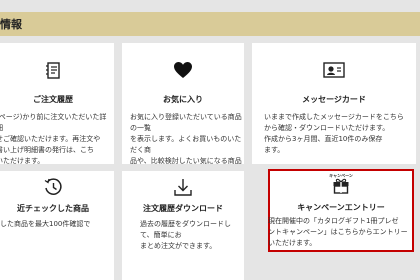 This screenshot has width=420, height=280. Describe the element at coordinates (210, 24) in the screenshot. I see `section-header: 情報` at that location.